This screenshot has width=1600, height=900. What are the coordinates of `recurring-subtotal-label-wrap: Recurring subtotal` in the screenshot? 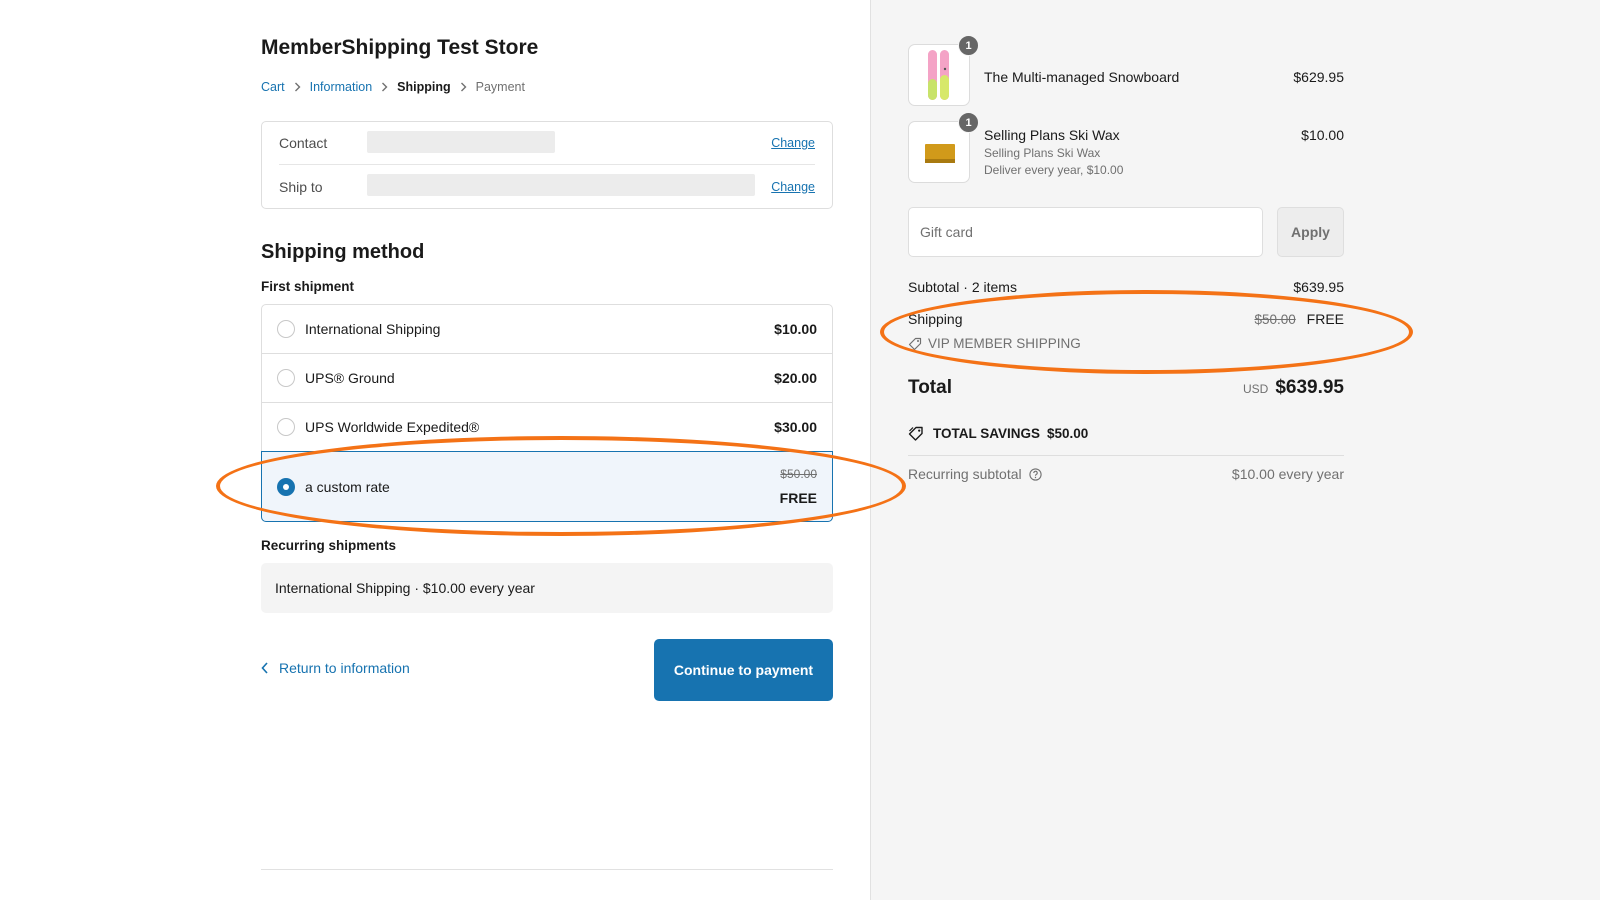 It's located at (975, 474).